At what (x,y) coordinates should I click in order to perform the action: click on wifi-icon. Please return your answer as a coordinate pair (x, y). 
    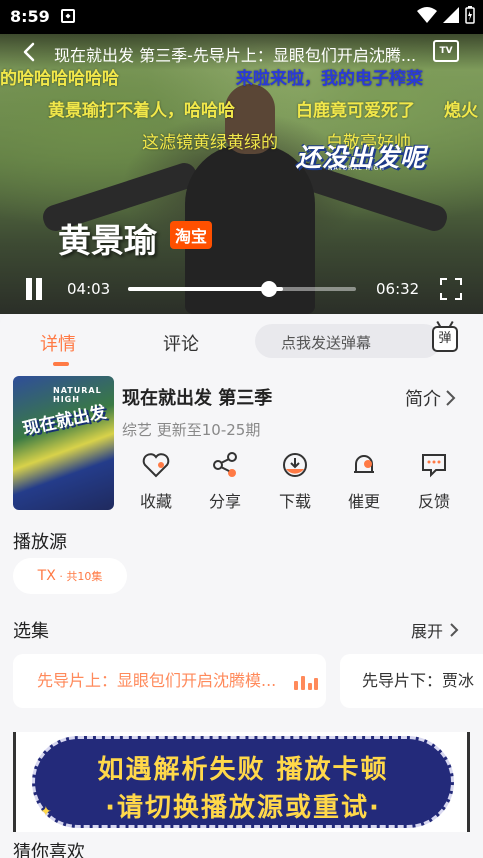
    Looking at the image, I should click on (427, 15).